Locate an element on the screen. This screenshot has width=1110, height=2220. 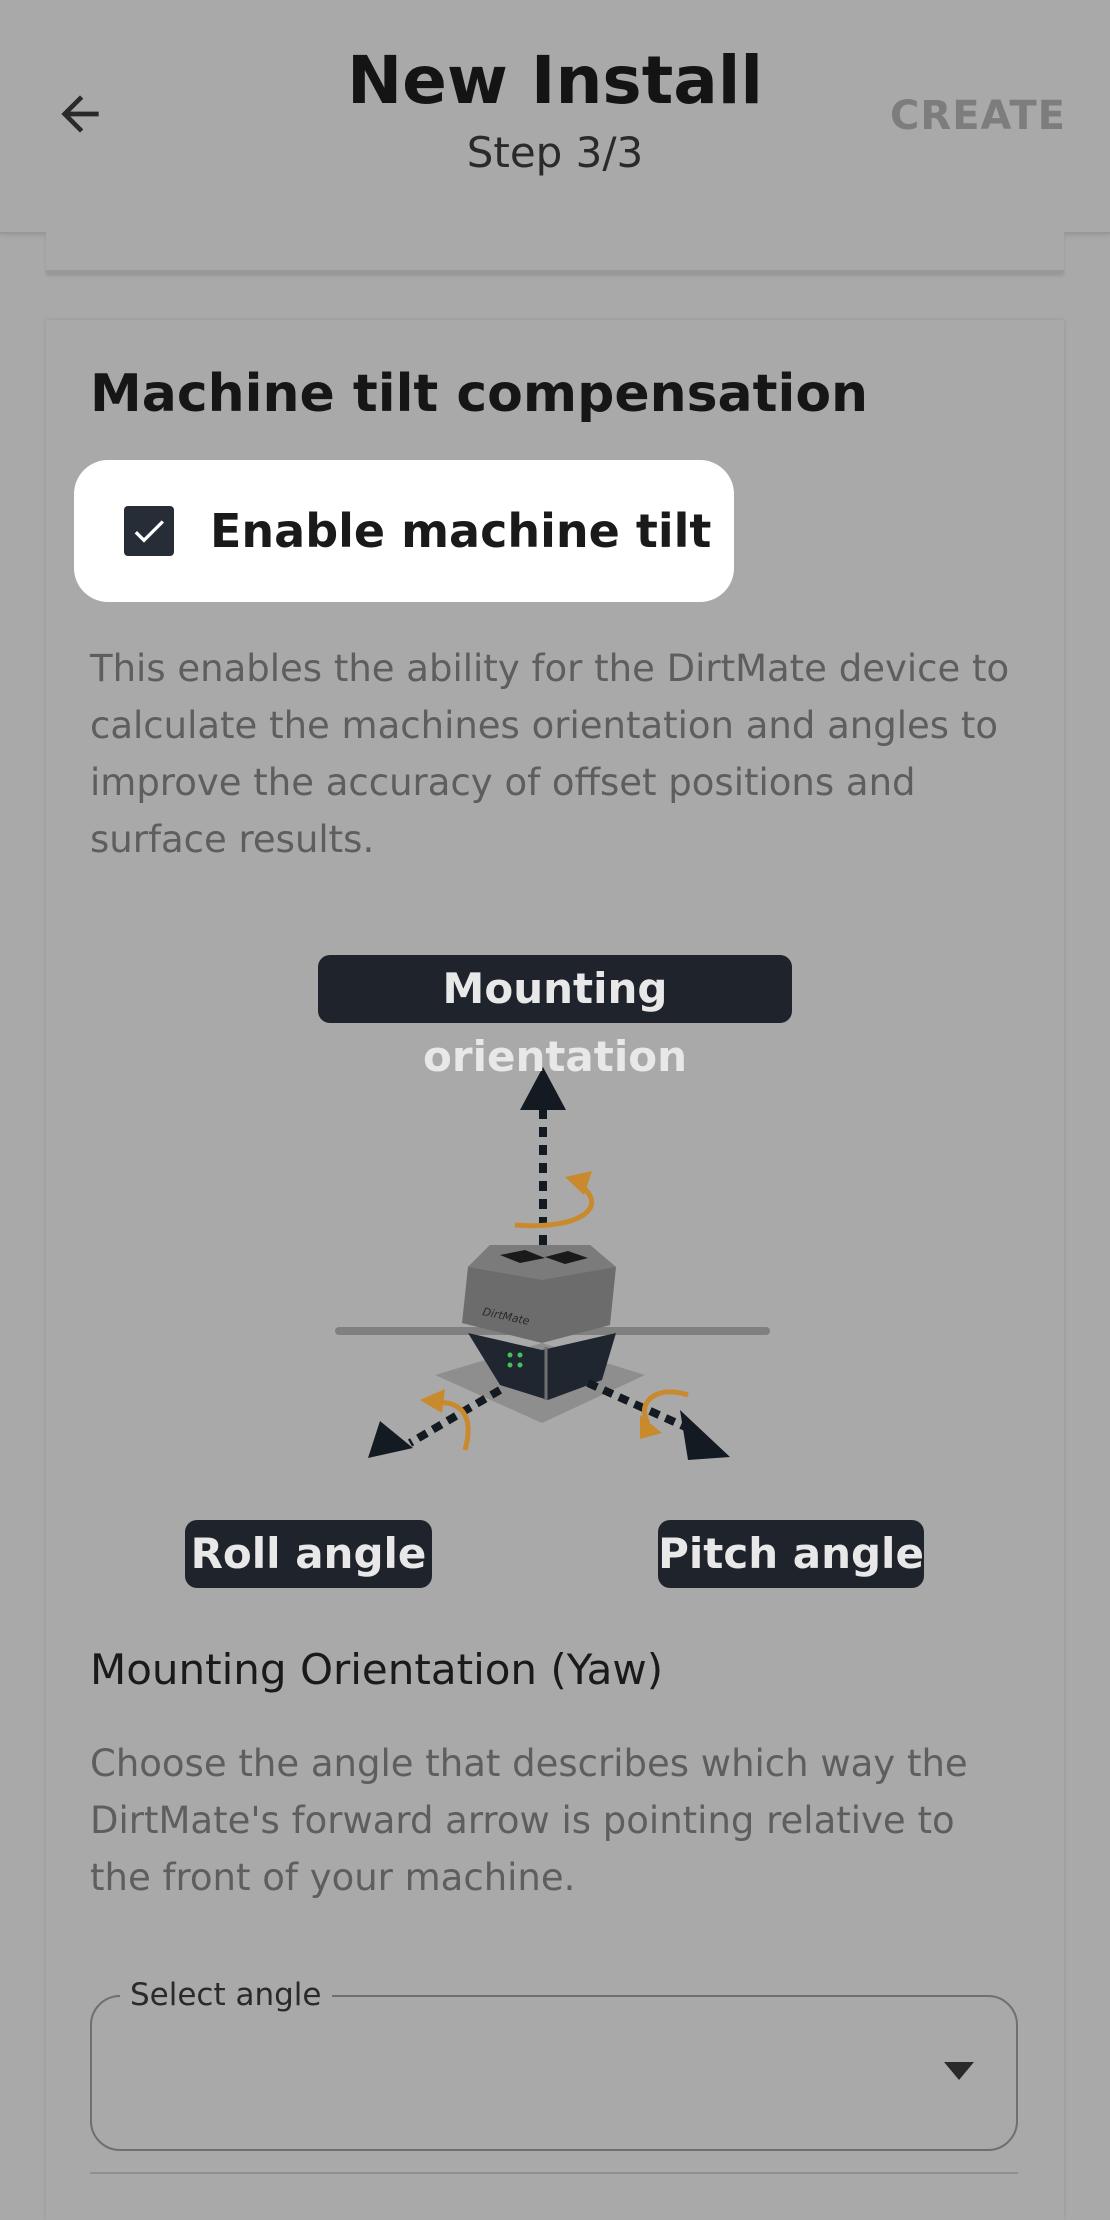
pitch-rotation-head is located at coordinates (651, 1427).